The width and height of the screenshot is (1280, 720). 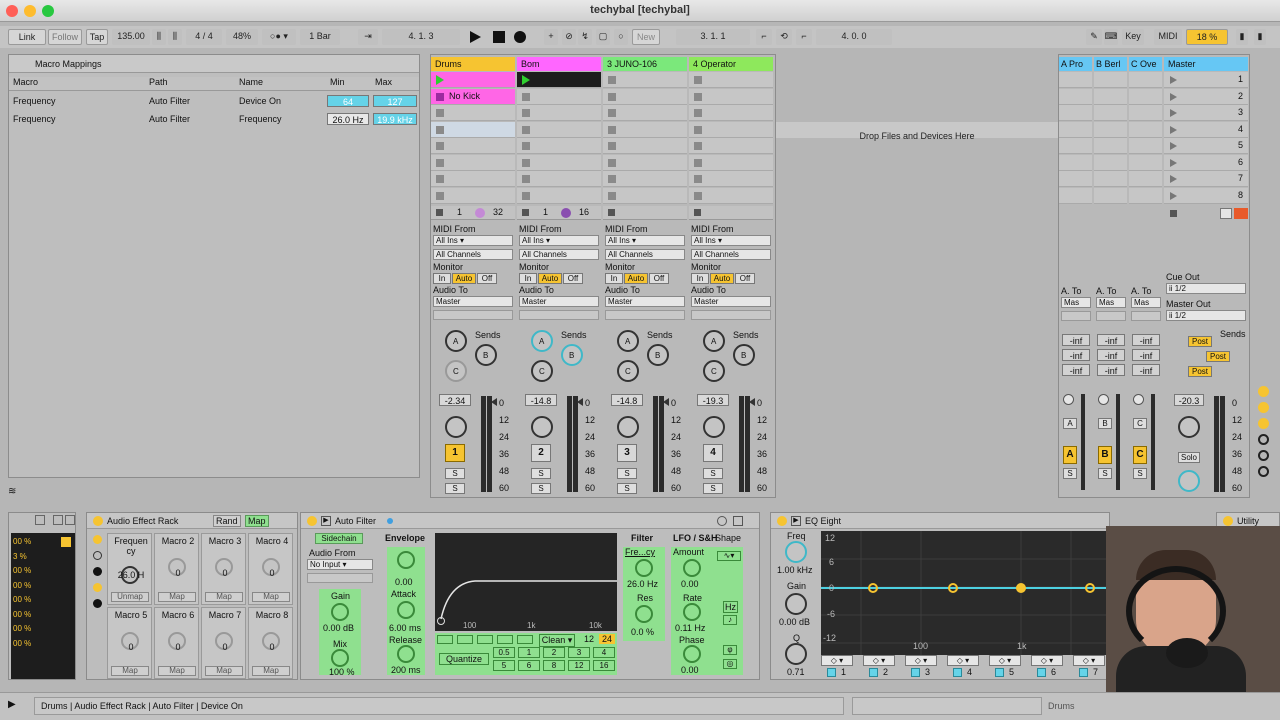 I want to click on tap-button: Tap, so click(x=97, y=37).